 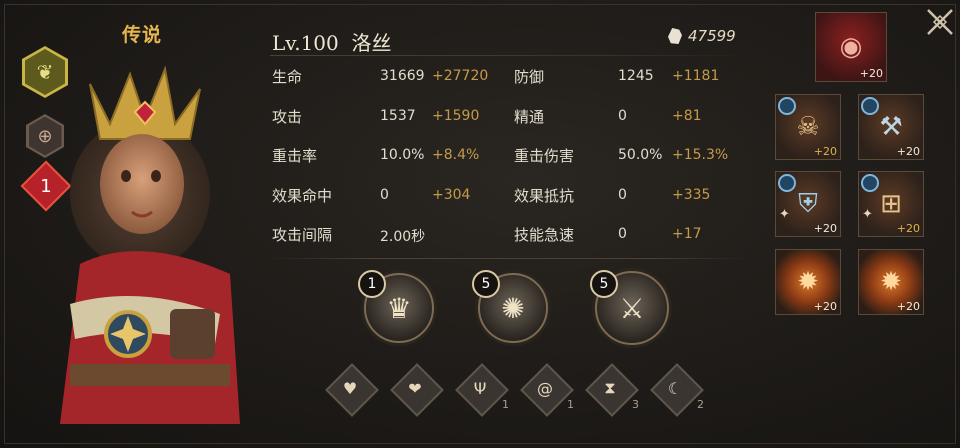 I want to click on header-divider, so click(x=510, y=55).